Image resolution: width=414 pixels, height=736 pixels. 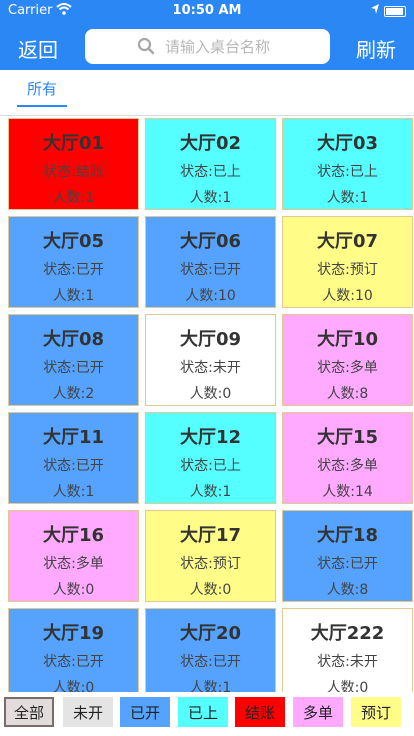 What do you see at coordinates (210, 535) in the screenshot?
I see `table-name: 大厅17` at bounding box center [210, 535].